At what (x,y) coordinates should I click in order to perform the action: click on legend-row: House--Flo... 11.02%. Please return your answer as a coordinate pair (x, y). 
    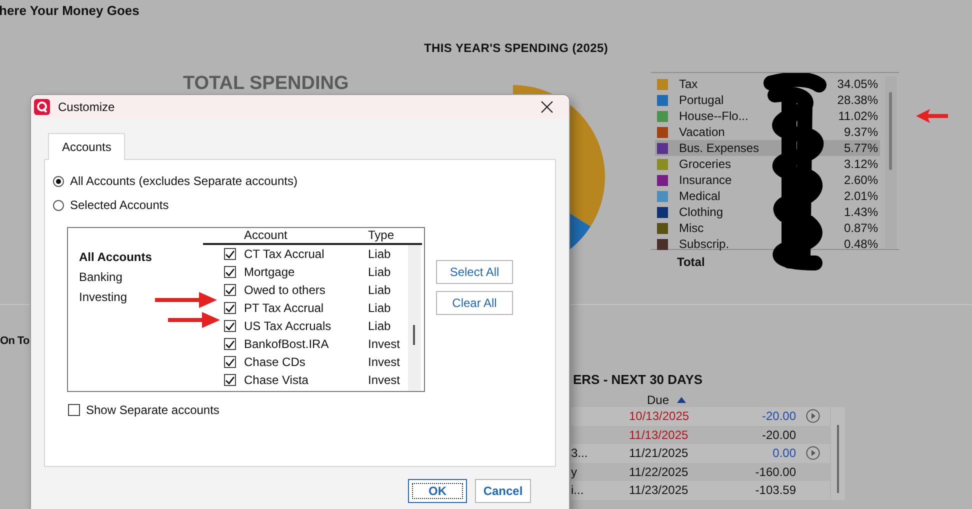
    Looking at the image, I should click on (767, 116).